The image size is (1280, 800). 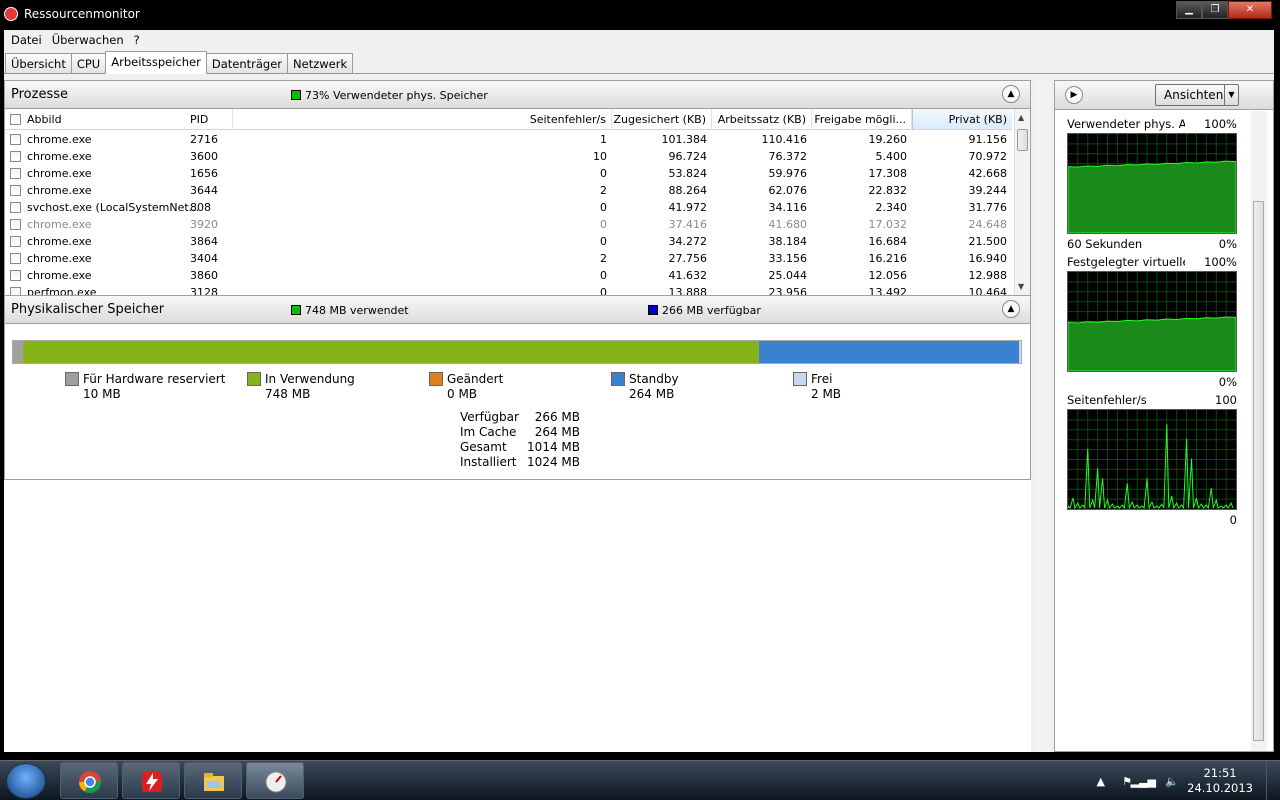 I want to click on minimize-button: ▁, so click(x=1189, y=10).